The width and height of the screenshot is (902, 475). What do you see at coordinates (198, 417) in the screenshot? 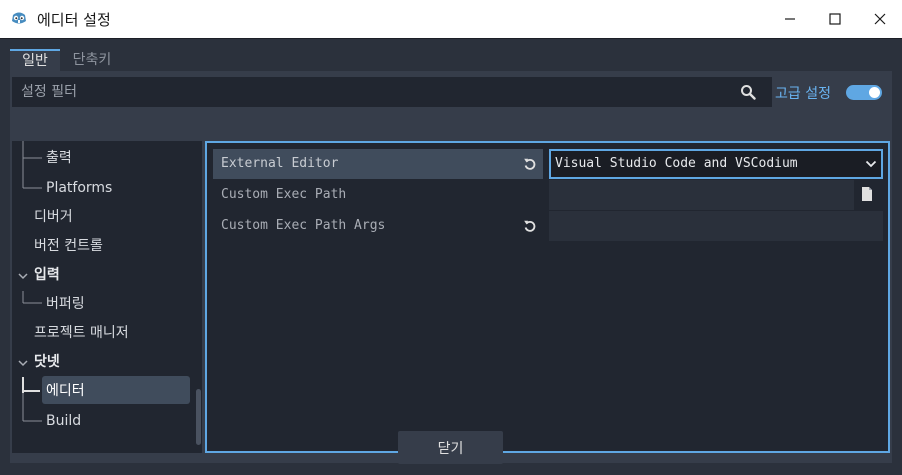
I see `tree-scrollbar-thumb` at bounding box center [198, 417].